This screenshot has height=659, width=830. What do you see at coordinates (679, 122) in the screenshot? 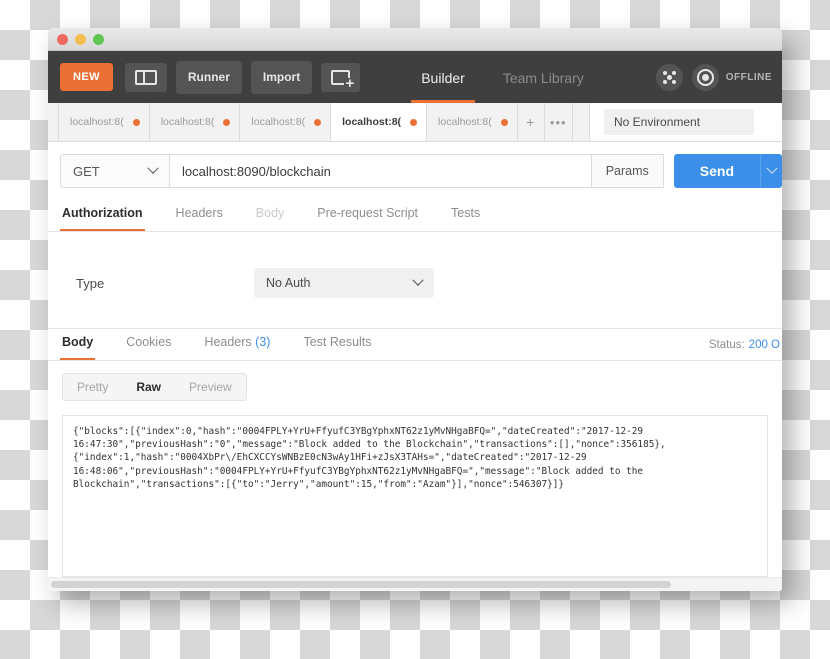
I see `environment-select: No Environment` at bounding box center [679, 122].